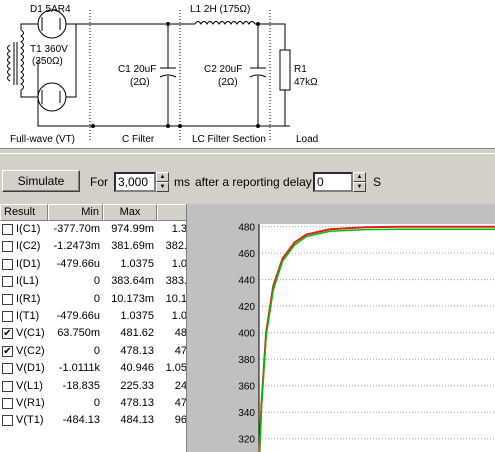  What do you see at coordinates (179, 229) in the screenshot?
I see `row-extra-value: 1.3` at bounding box center [179, 229].